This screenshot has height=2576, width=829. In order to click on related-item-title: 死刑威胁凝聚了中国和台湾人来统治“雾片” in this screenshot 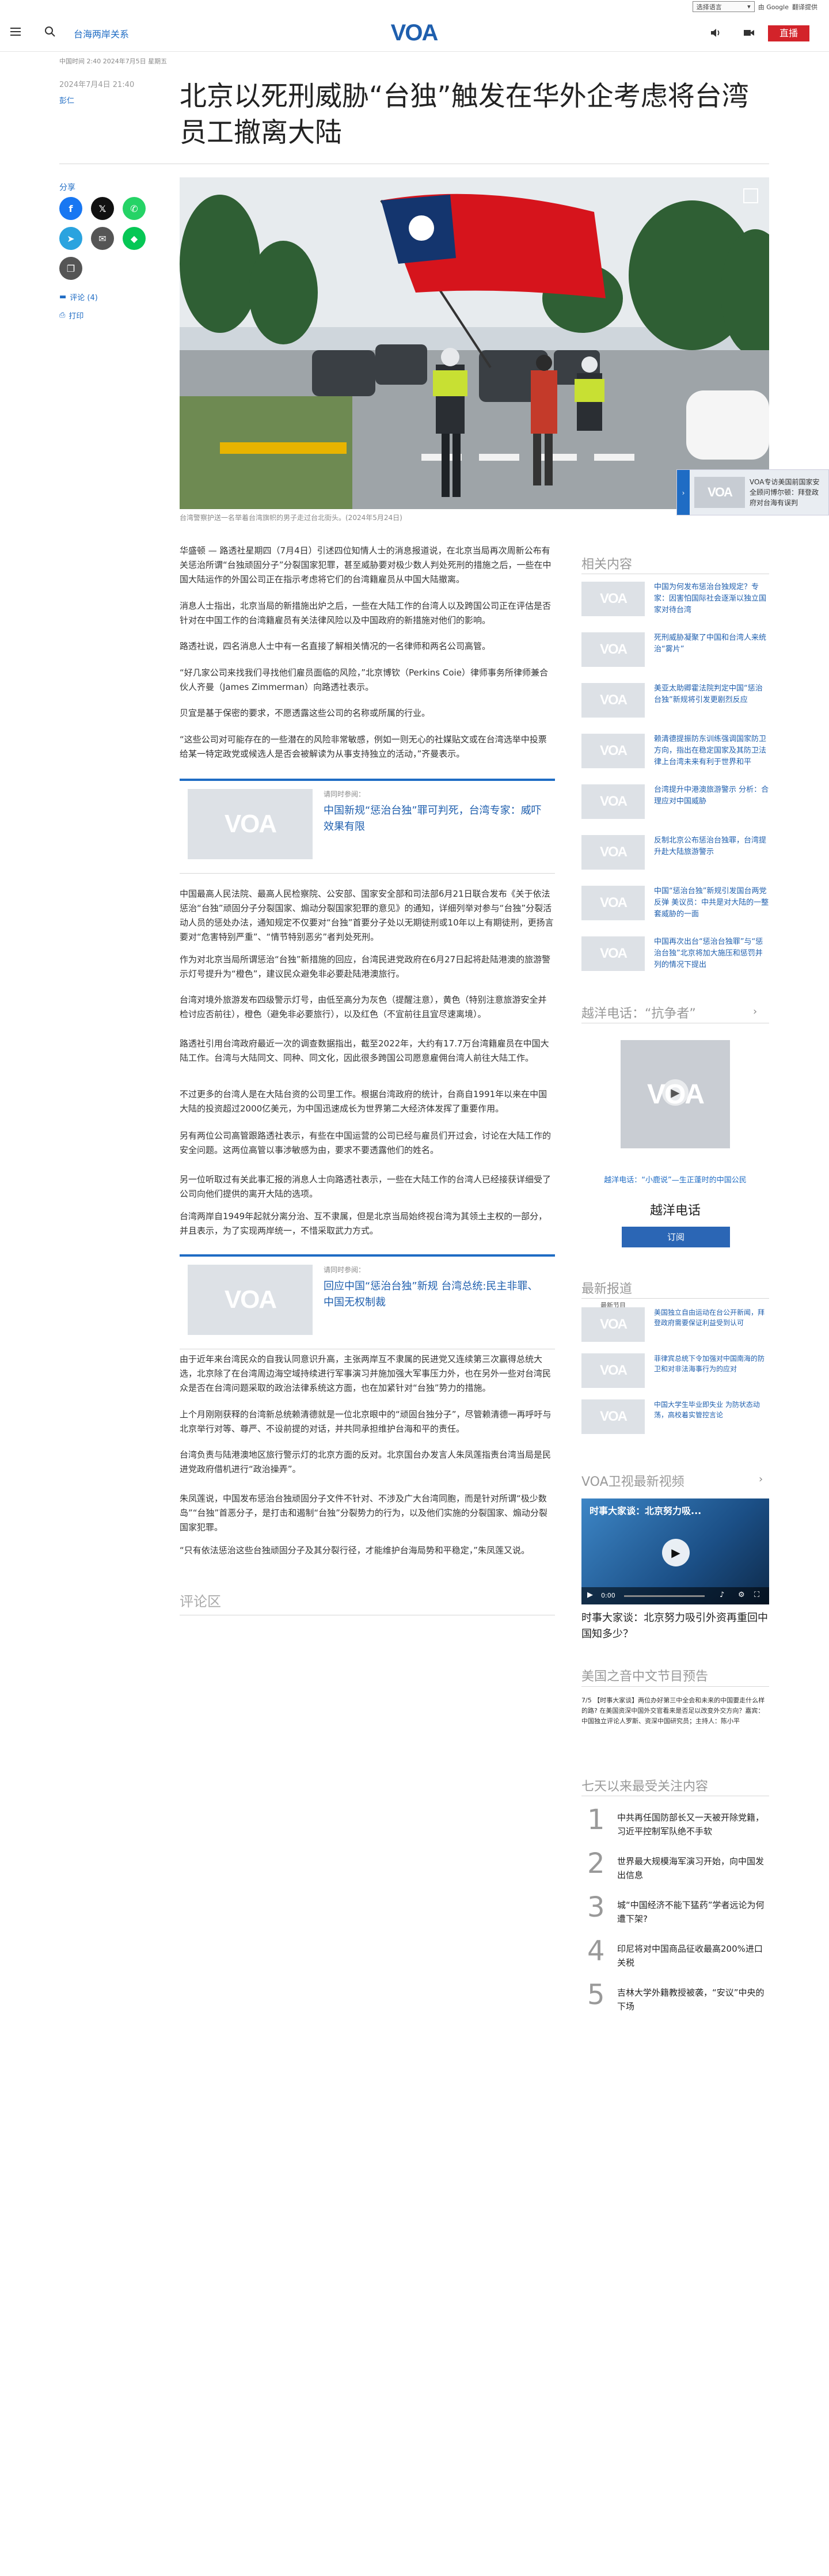, I will do `click(711, 643)`.